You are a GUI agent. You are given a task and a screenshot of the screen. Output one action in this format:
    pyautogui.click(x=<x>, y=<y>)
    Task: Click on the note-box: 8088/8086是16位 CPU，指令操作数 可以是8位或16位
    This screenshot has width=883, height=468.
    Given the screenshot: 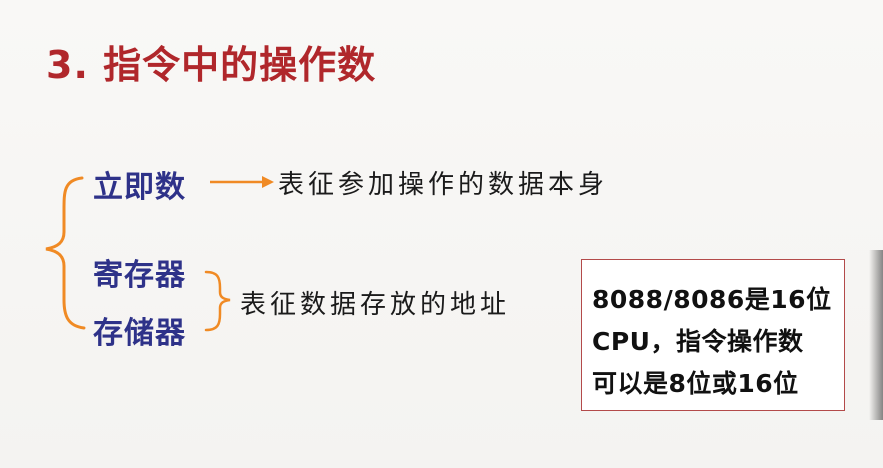 What is the action you would take?
    pyautogui.click(x=713, y=335)
    